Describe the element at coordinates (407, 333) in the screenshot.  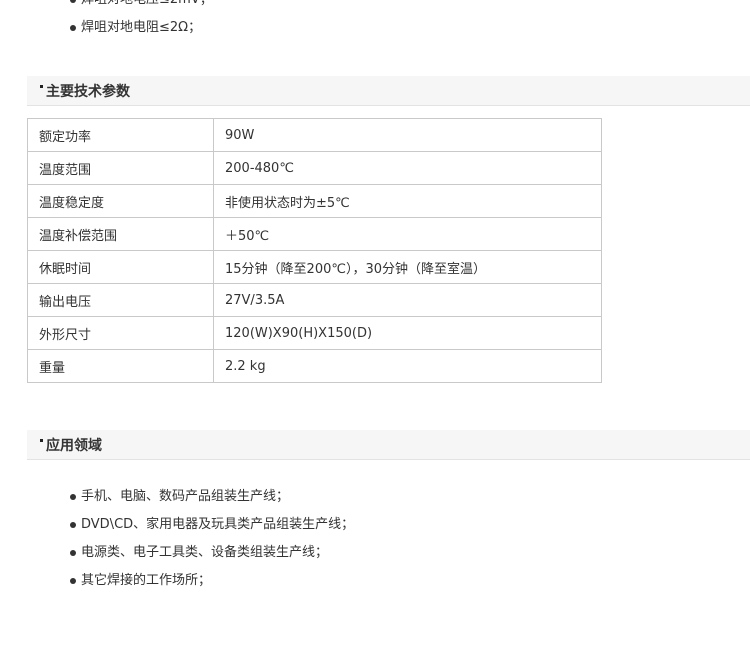
I see `spec-value: 120(W)X90(H)X150(D)` at that location.